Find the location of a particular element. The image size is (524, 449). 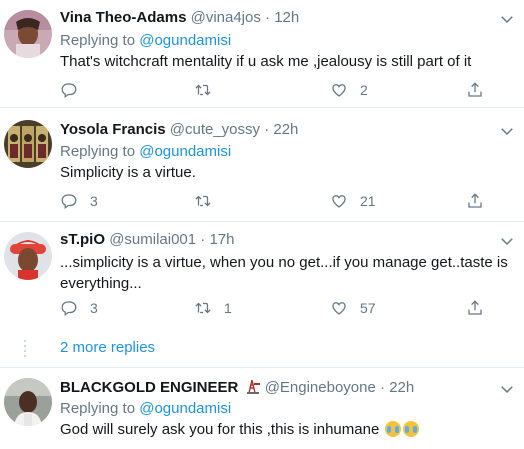

show-more-replies-link: 2 more replies is located at coordinates (107, 347).